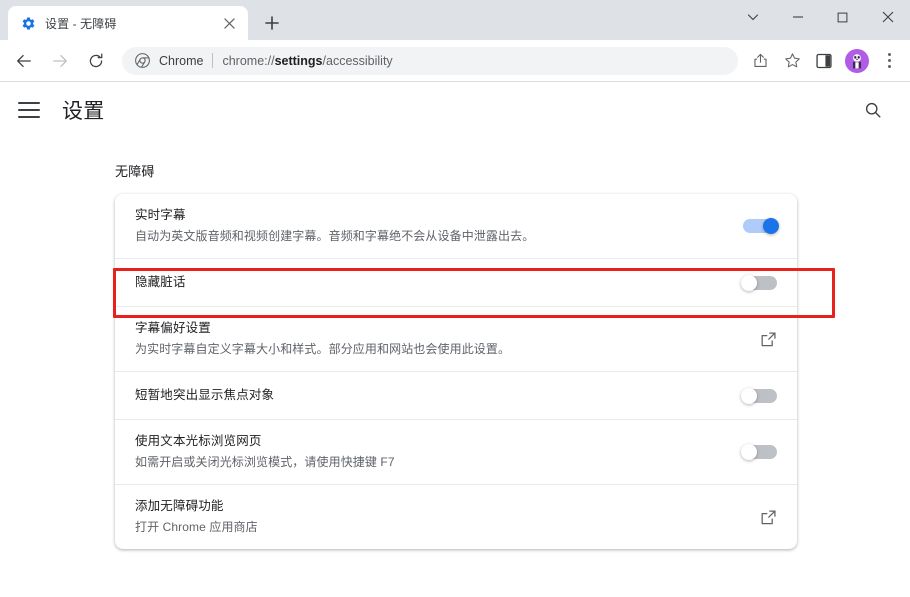 The image size is (910, 597). I want to click on setting-row-live-caption: 实时字幕 自动为英文版音频和视频创建字幕。音频和字幕绝不会从设备中泄露出去。, so click(456, 226).